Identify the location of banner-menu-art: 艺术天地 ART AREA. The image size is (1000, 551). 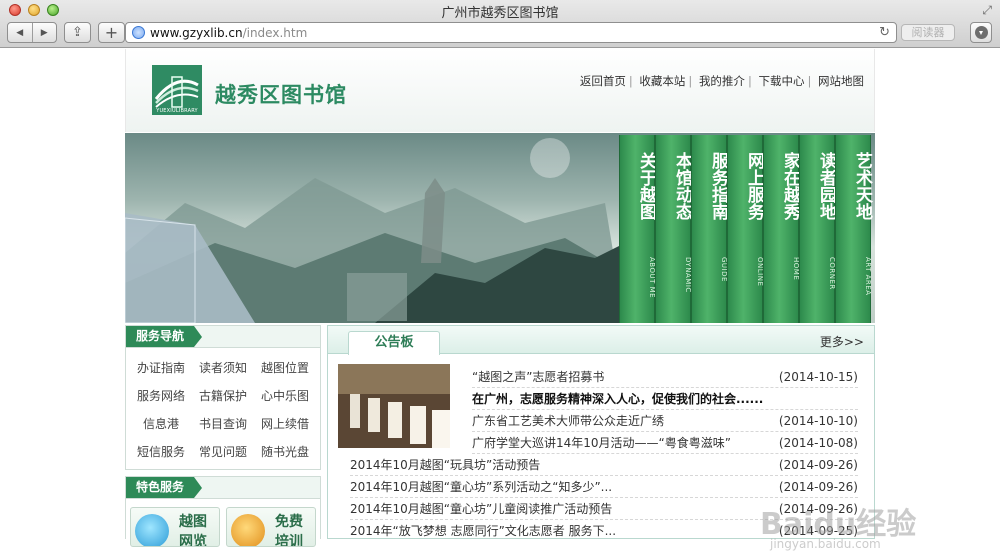
(853, 229).